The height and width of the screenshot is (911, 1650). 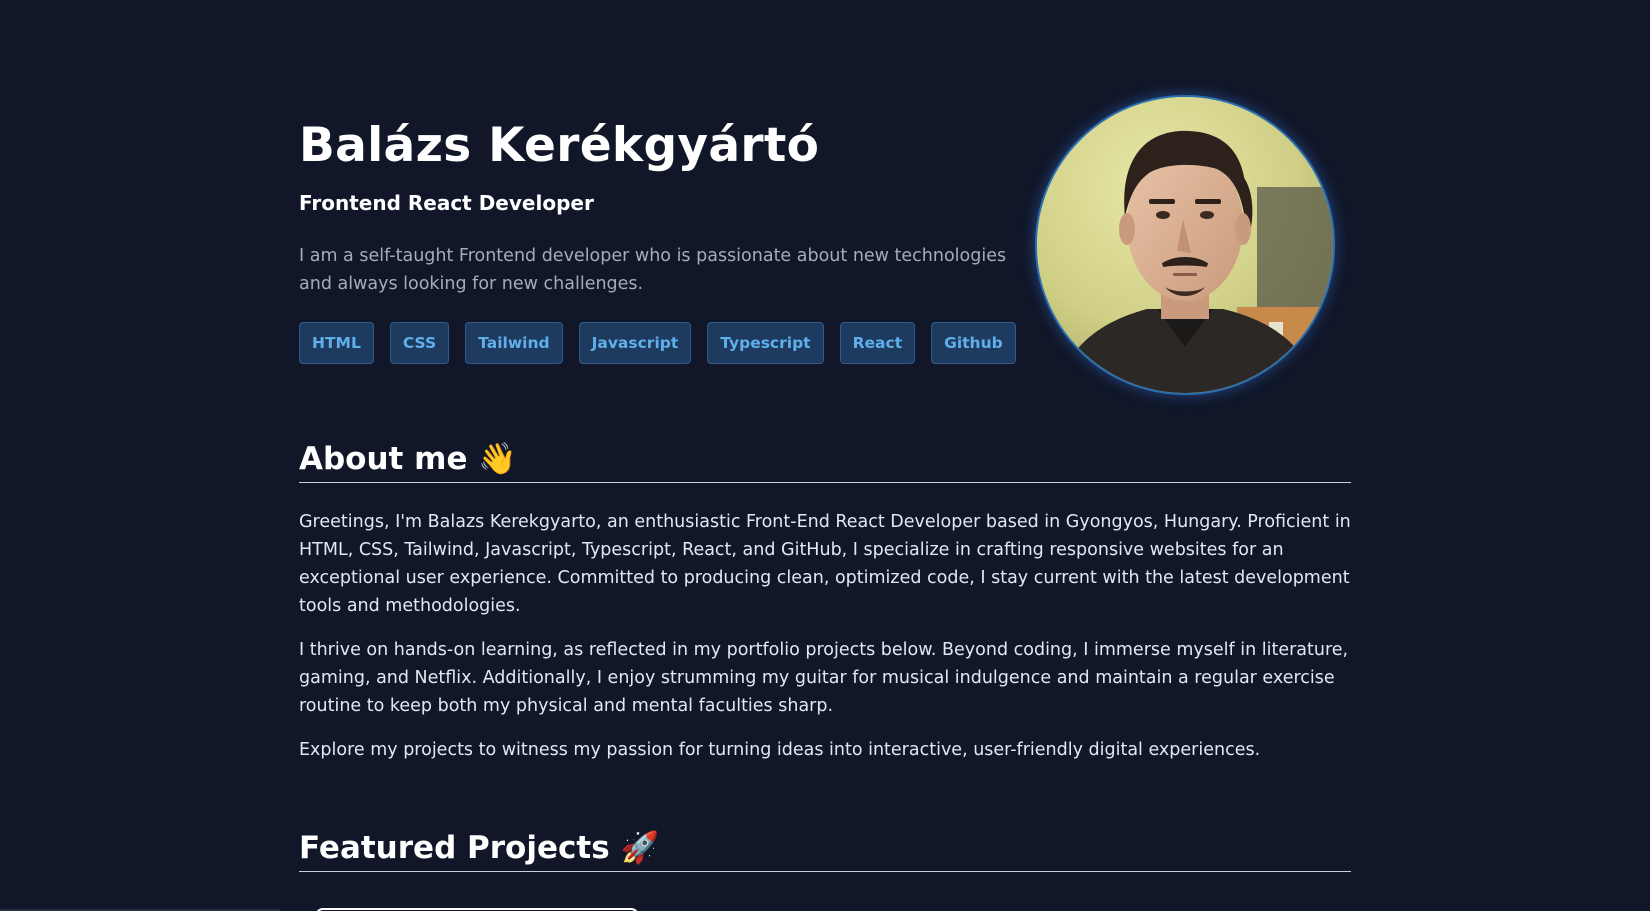 I want to click on skill-badge-html: HTML, so click(x=336, y=343).